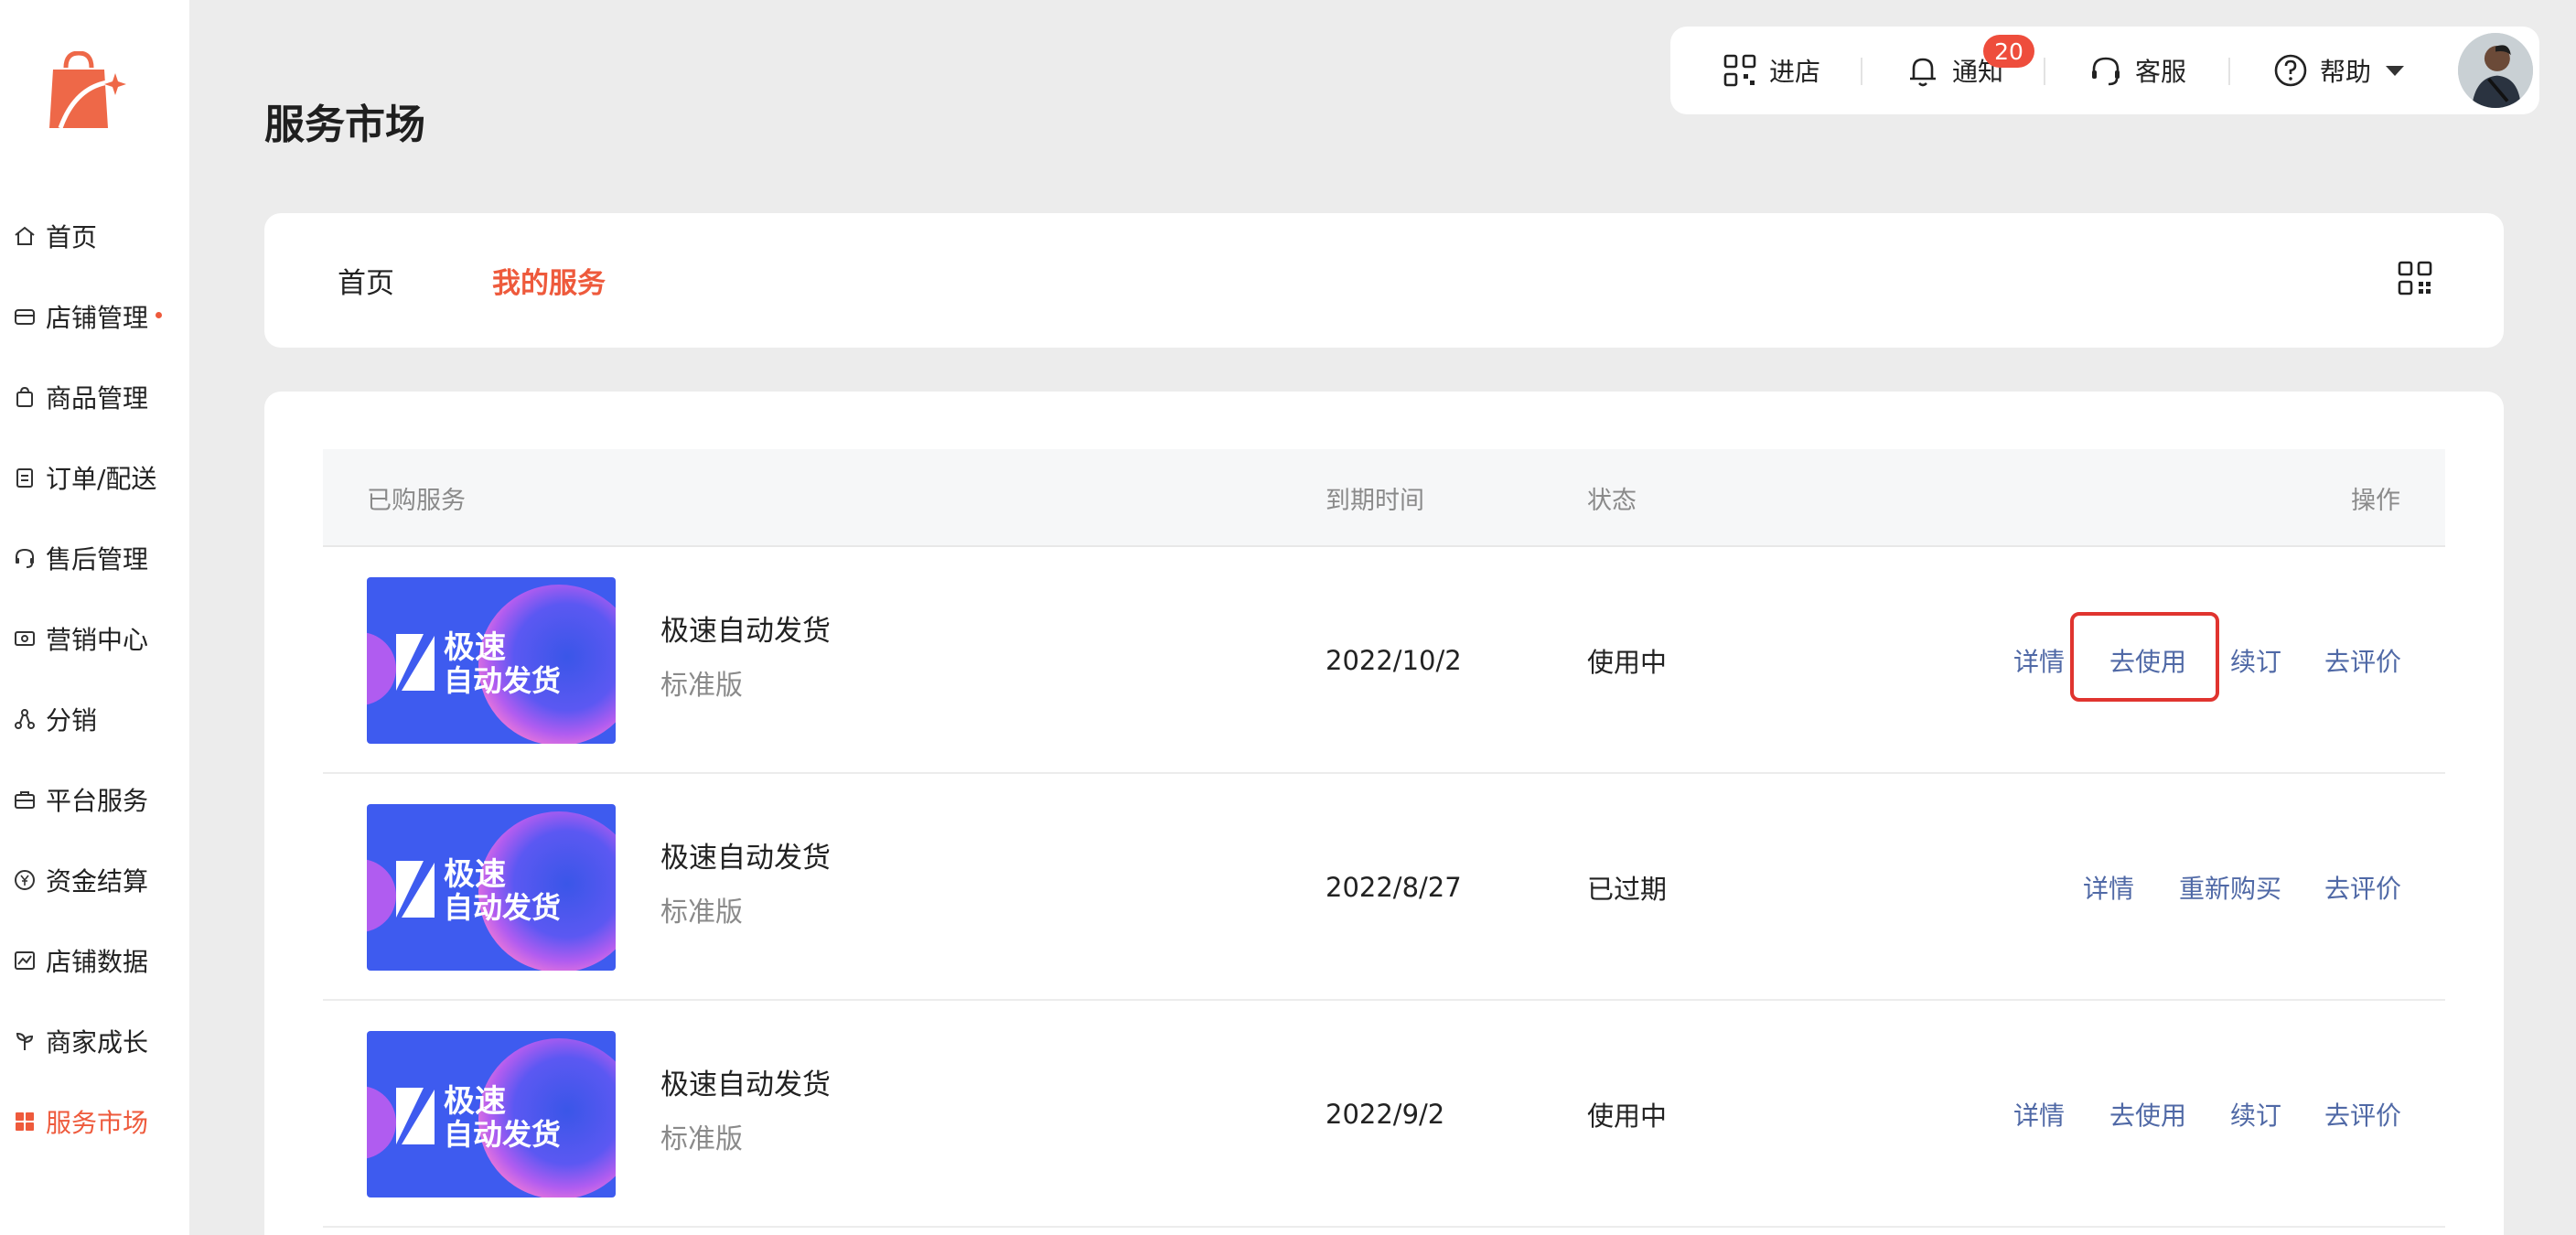 The width and height of the screenshot is (2576, 1235). I want to click on column-header-status: 状态, so click(1612, 501).